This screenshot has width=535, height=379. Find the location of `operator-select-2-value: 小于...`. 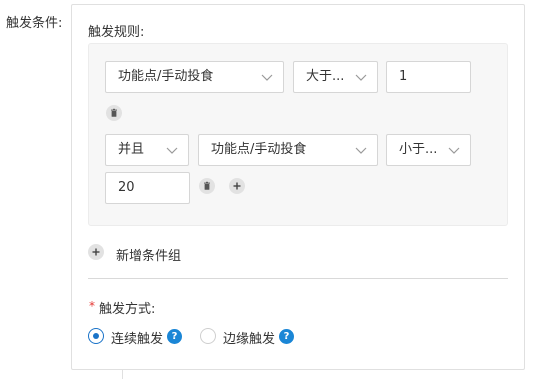

operator-select-2-value: 小于... is located at coordinates (418, 149).